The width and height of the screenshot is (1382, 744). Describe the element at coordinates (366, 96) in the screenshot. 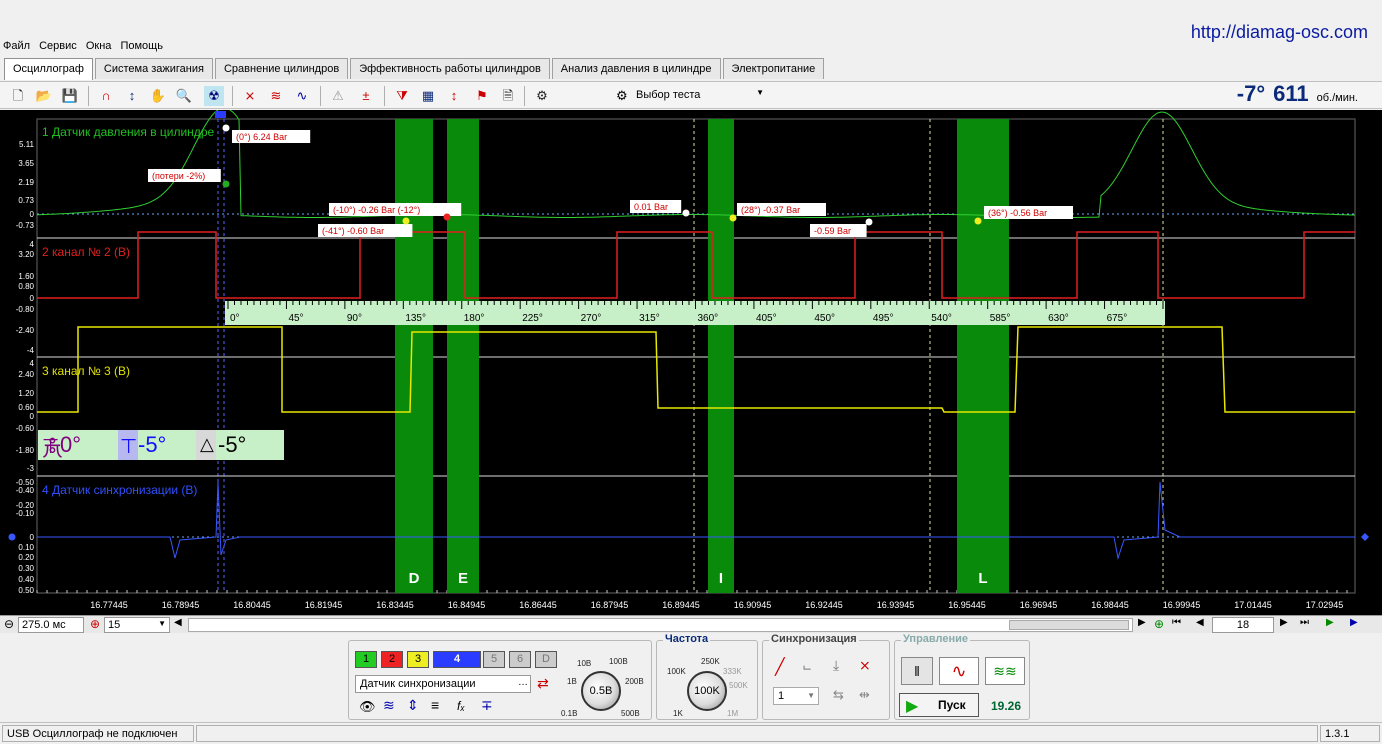

I see `marker-zero-icon: ±` at that location.